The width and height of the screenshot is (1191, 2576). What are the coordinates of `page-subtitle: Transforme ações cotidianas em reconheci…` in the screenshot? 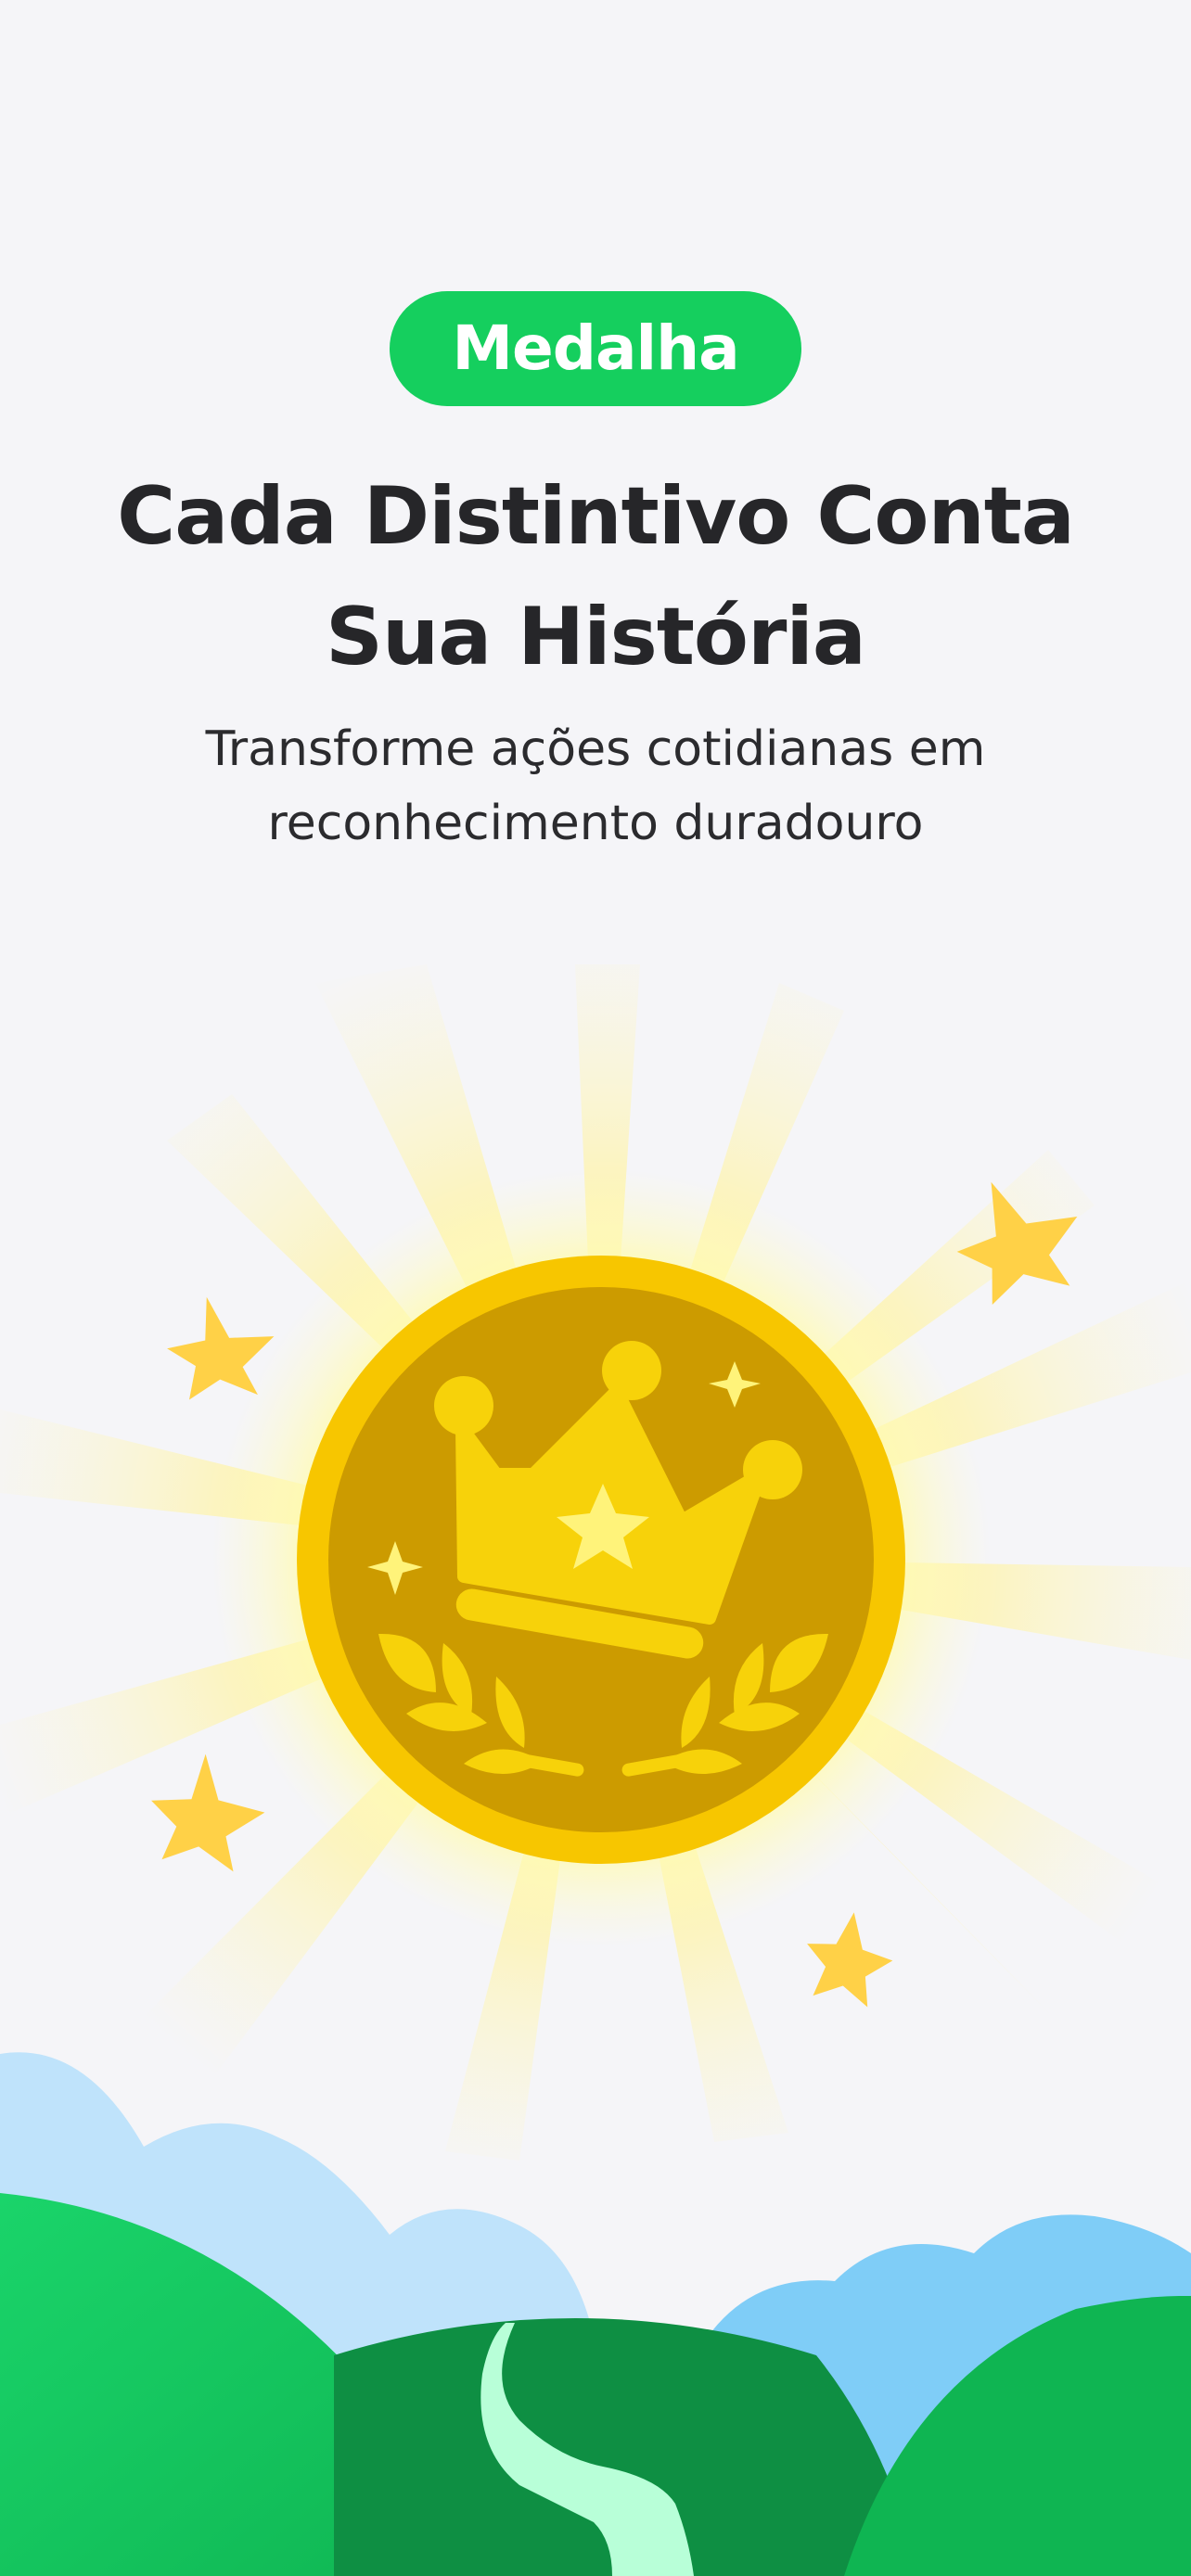 It's located at (595, 786).